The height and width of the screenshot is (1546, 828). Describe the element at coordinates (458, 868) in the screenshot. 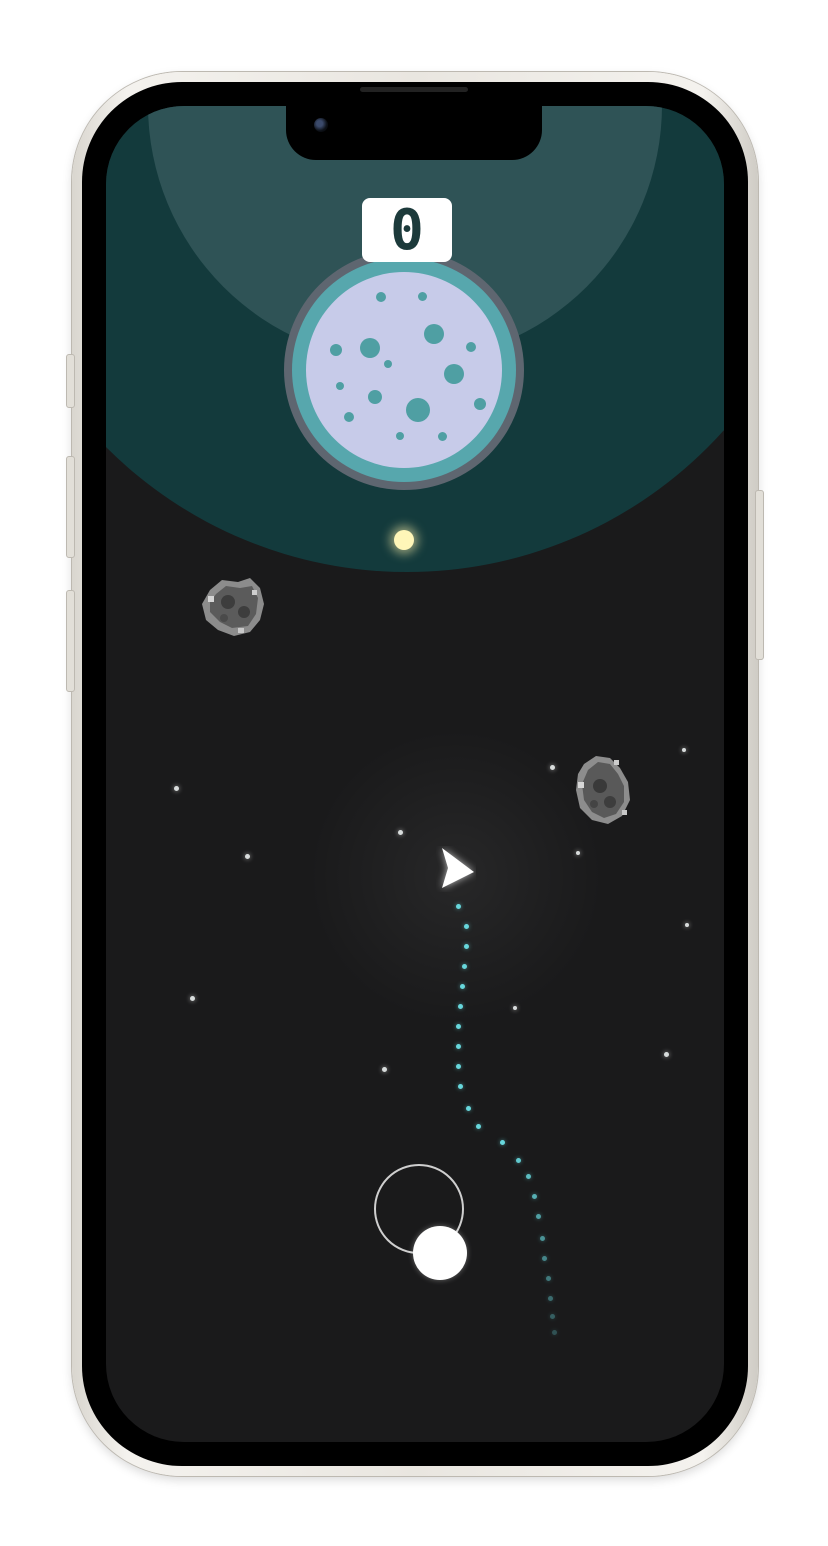

I see `triangle-ship-icon` at that location.